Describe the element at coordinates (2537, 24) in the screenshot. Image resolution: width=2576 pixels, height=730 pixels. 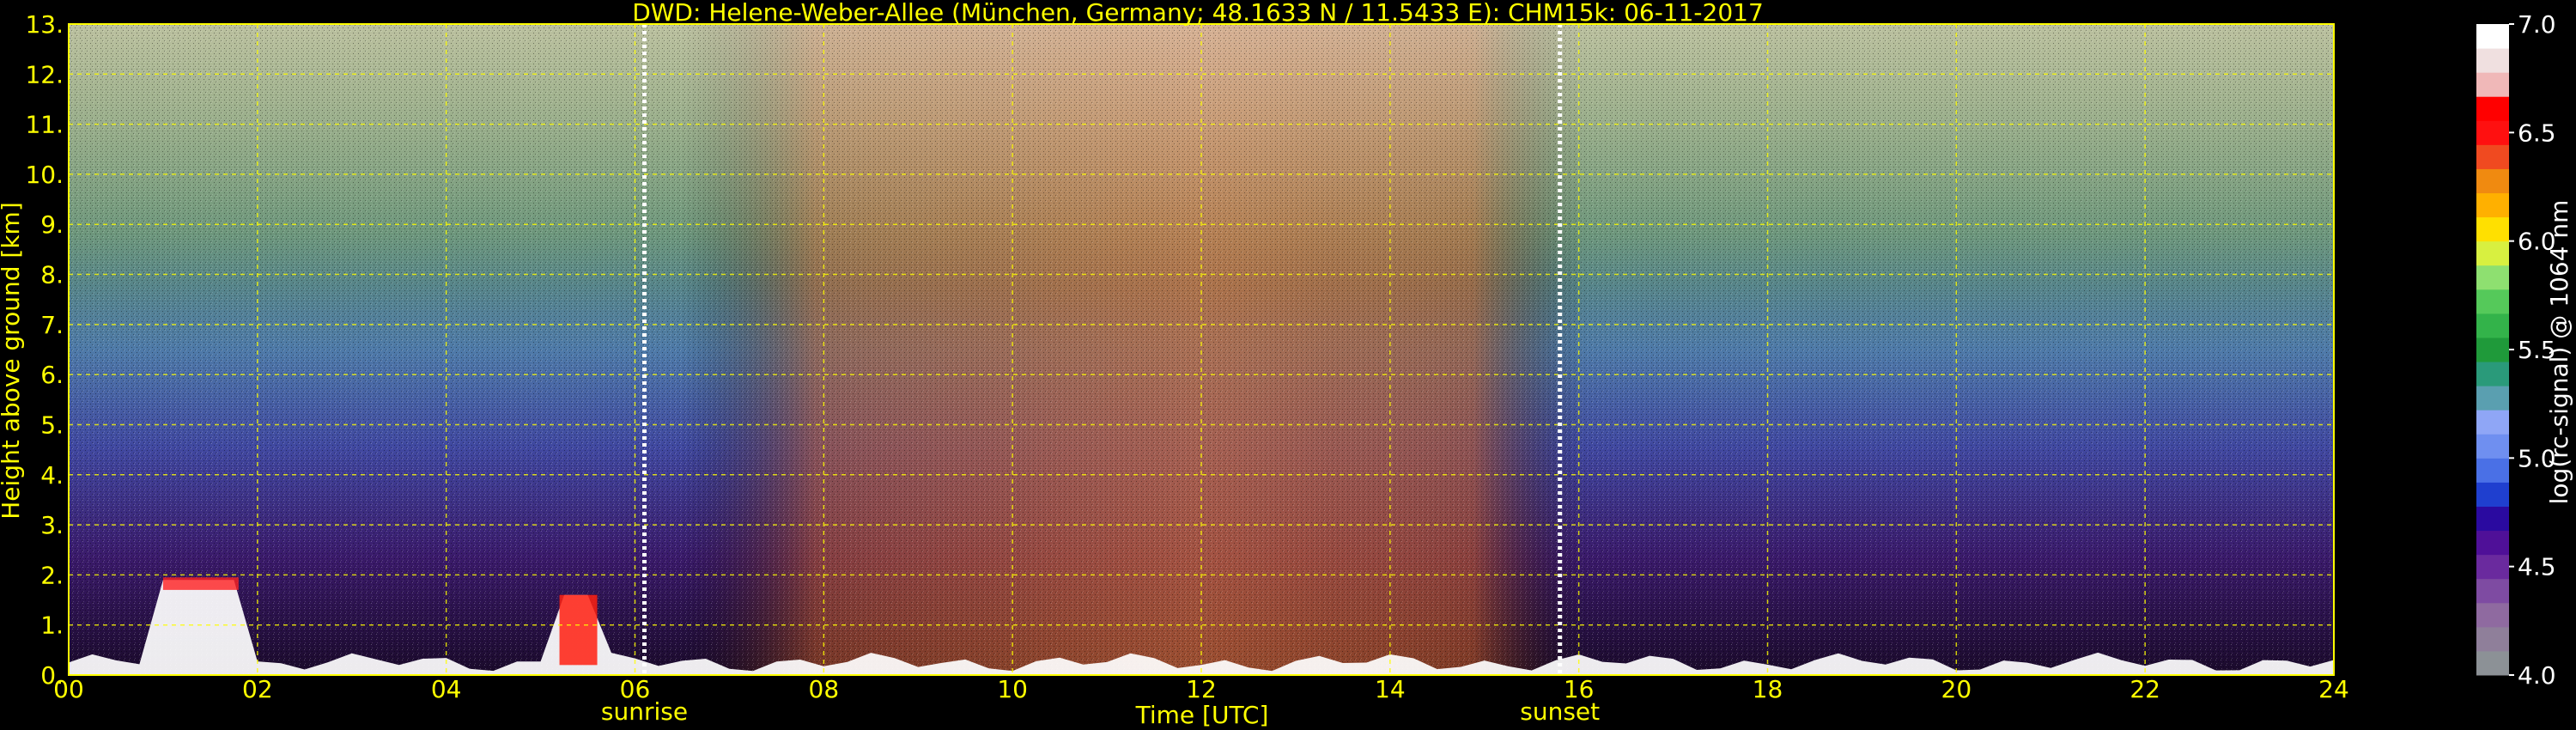
I see `colorbar-tick-label: 7.0` at that location.